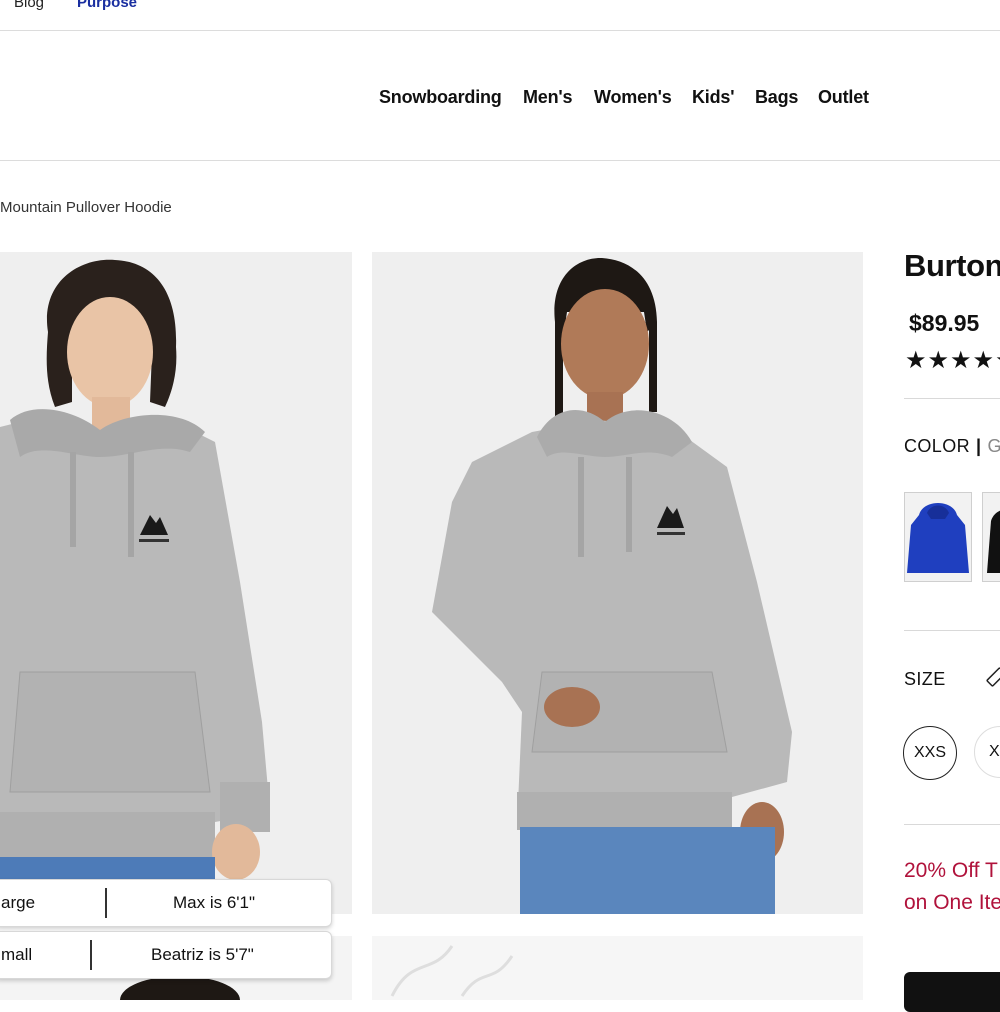 The height and width of the screenshot is (1012, 1000). I want to click on ruler-icon-svg, so click(993, 677).